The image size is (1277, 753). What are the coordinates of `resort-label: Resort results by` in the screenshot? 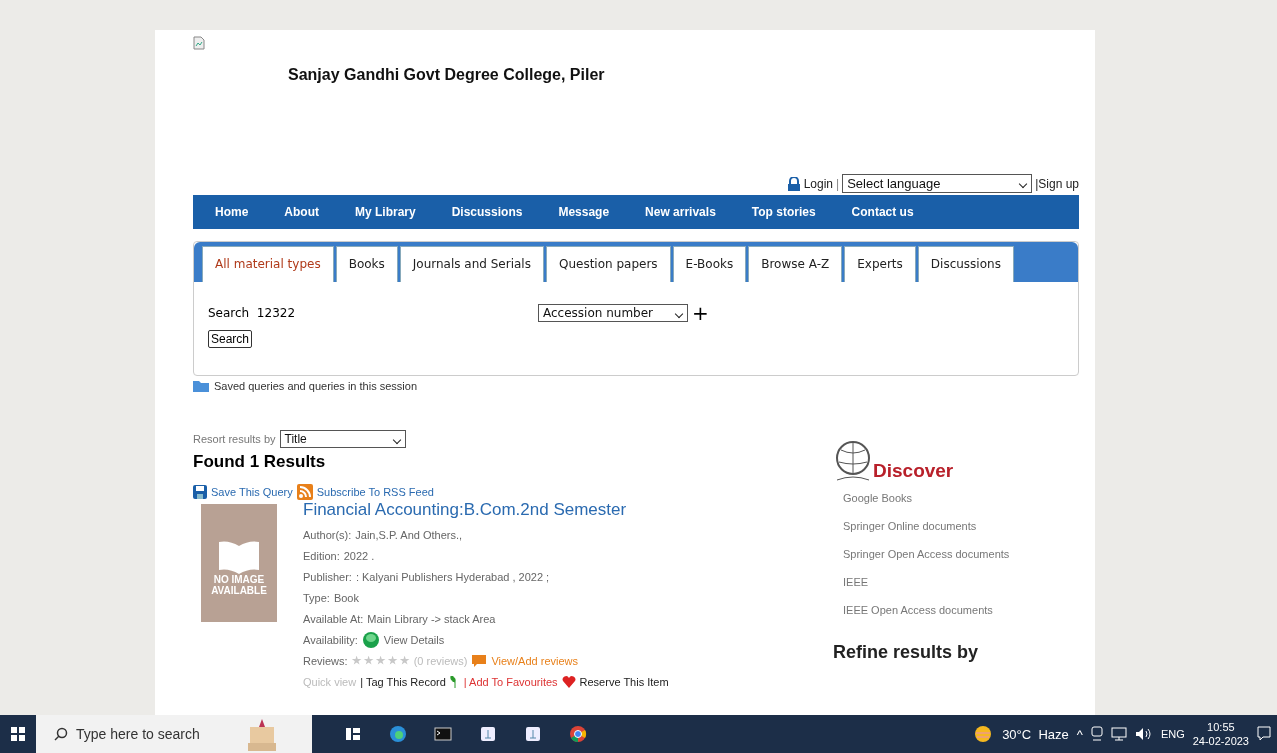 It's located at (234, 439).